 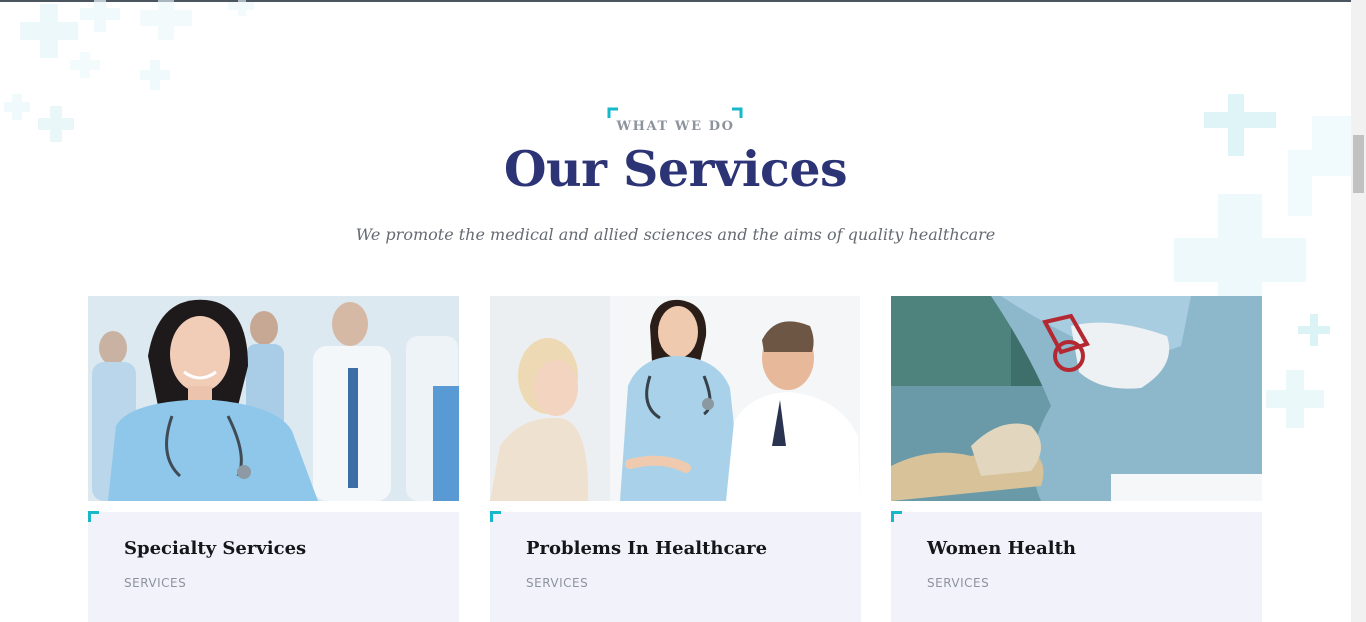 I want to click on surgeon-operating-photo, so click(x=1076, y=398).